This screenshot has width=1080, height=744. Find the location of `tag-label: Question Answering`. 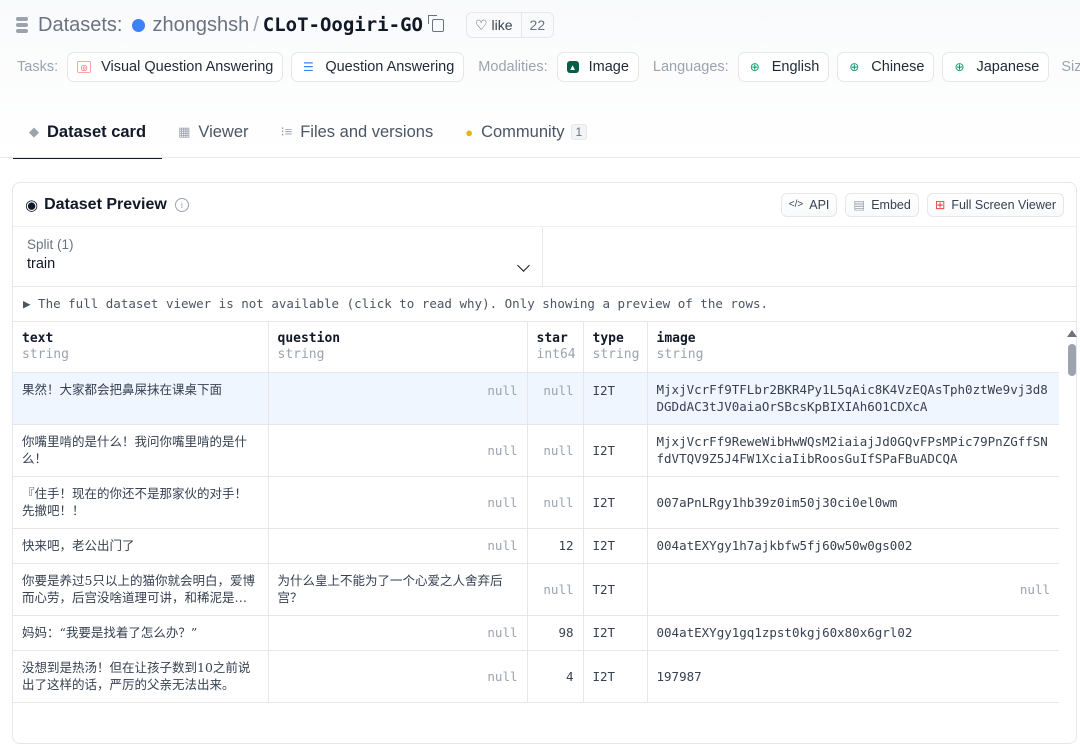

tag-label: Question Answering is located at coordinates (390, 67).